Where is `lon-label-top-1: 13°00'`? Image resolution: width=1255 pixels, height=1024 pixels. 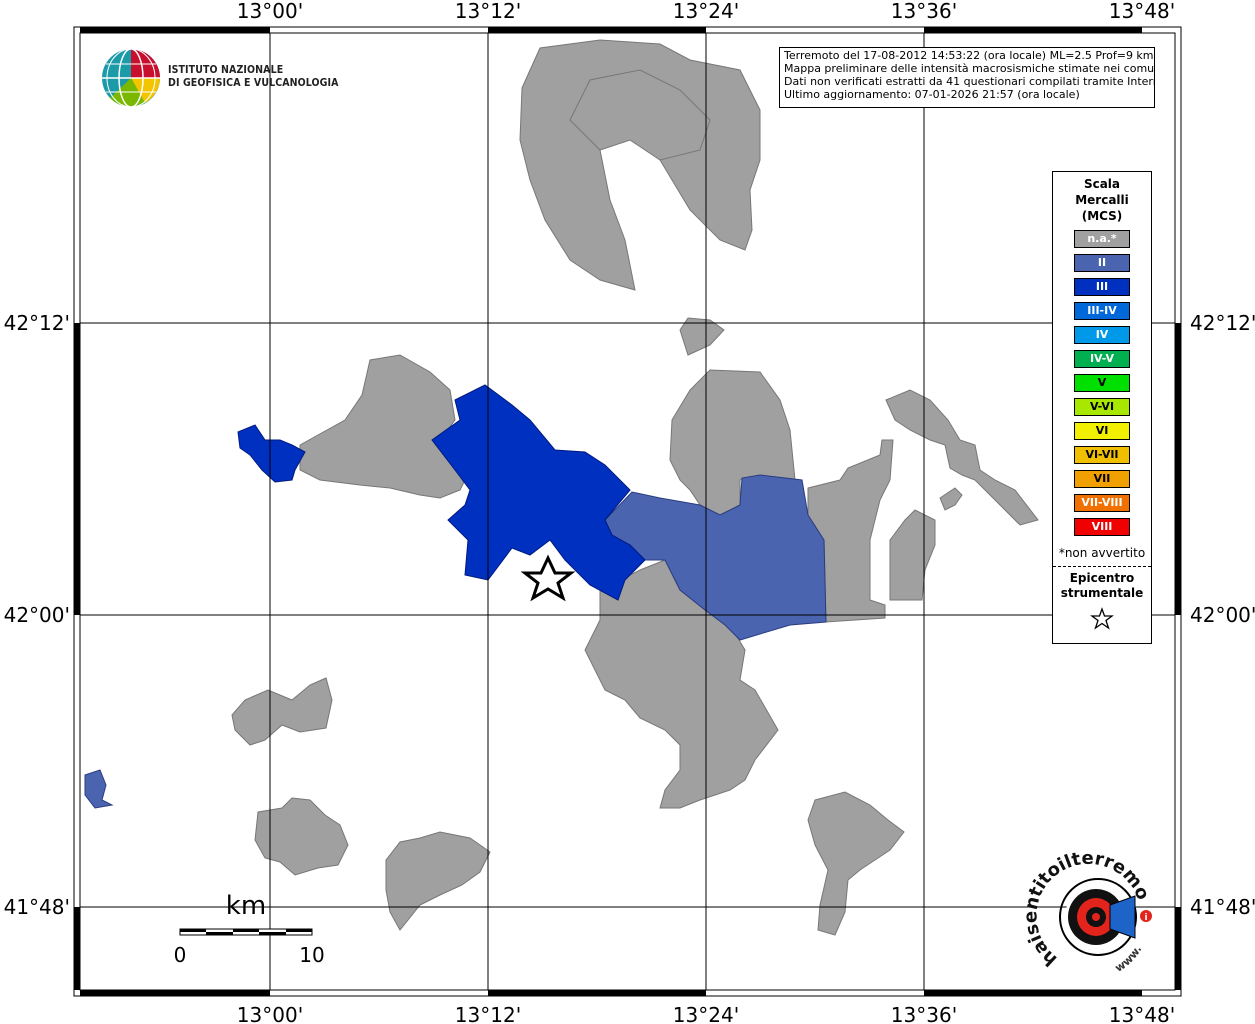 lon-label-top-1: 13°00' is located at coordinates (270, 11).